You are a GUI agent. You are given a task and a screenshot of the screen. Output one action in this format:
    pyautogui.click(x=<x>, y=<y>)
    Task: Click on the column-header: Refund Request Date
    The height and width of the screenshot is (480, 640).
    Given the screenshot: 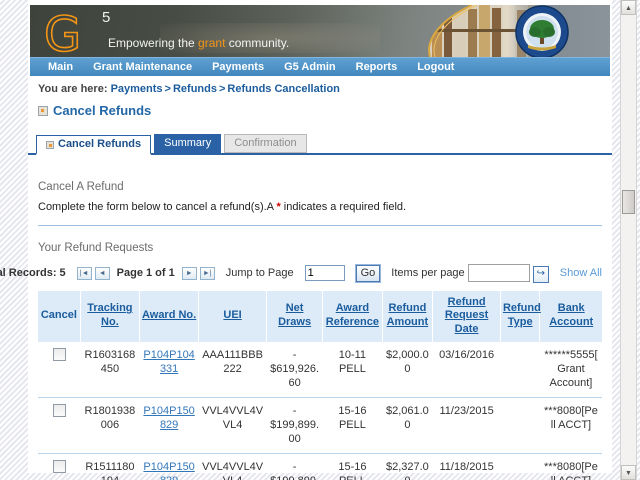 What is the action you would take?
    pyautogui.click(x=466, y=316)
    